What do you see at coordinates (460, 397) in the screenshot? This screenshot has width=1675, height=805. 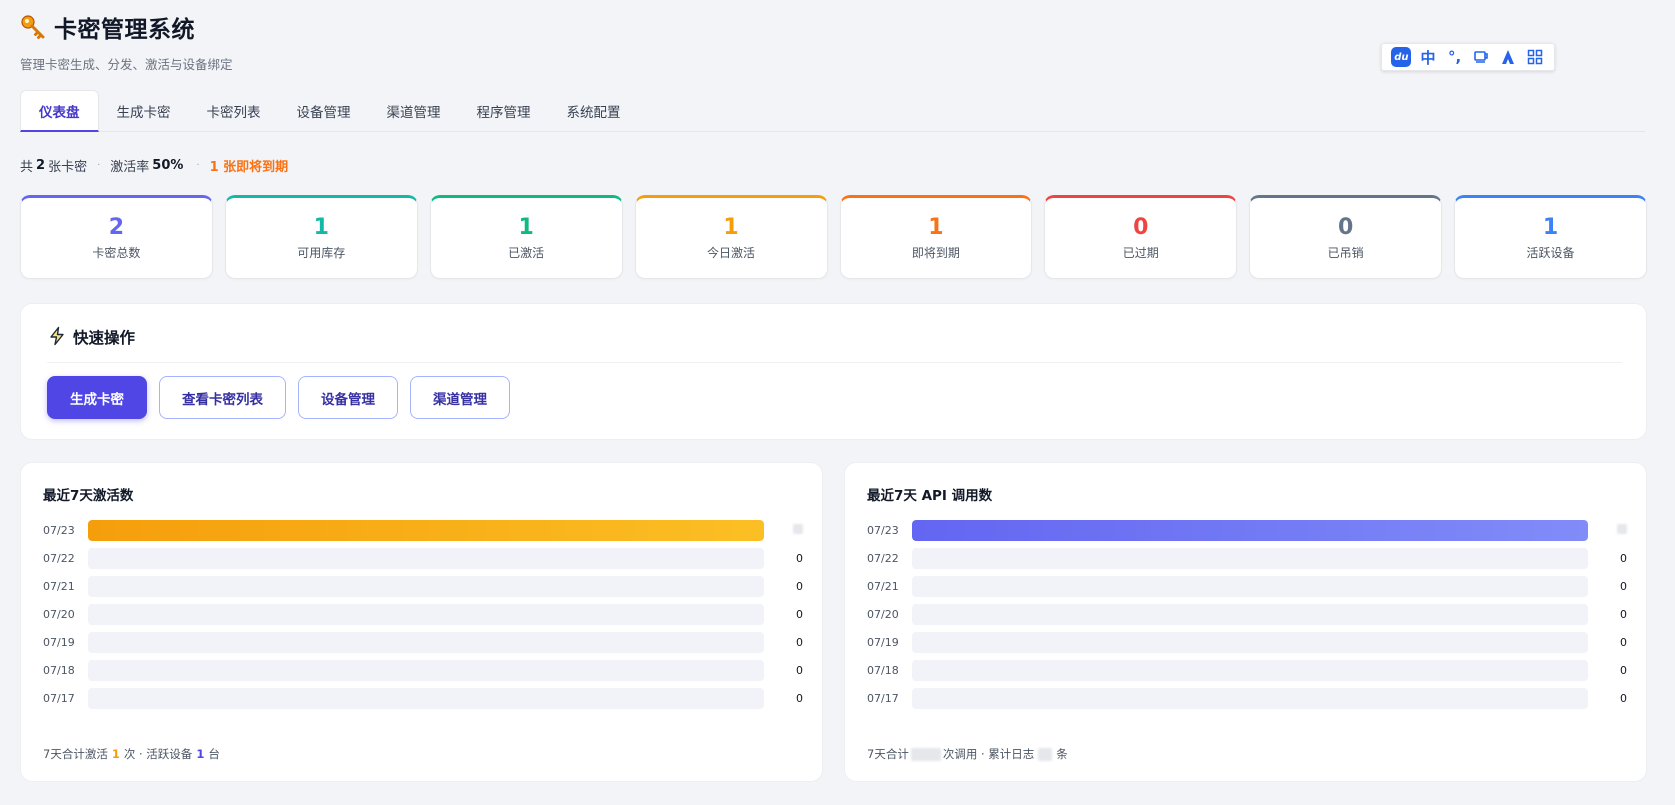 I see `channel-management-button: 渠道管理` at bounding box center [460, 397].